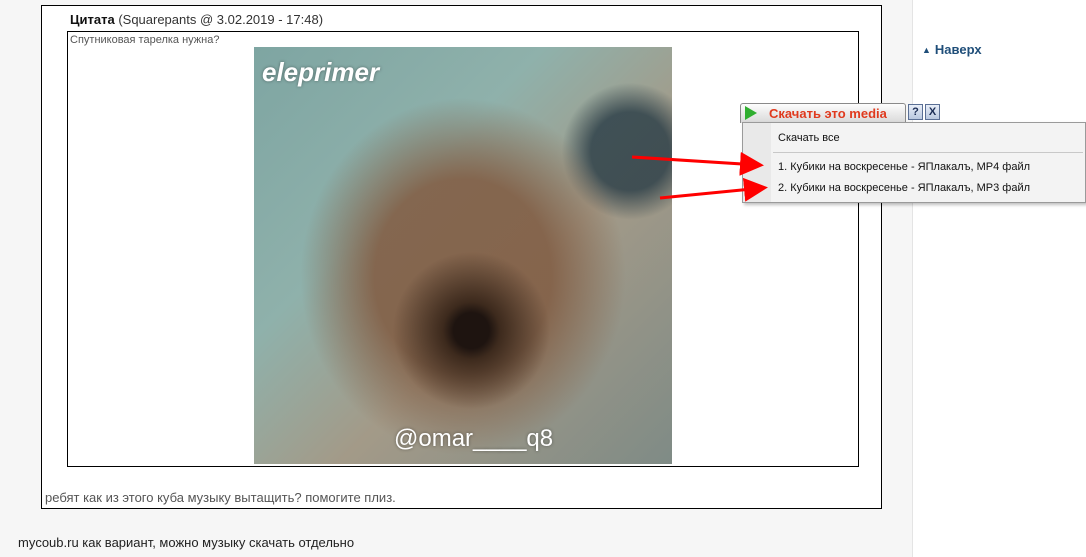  I want to click on arrow-to-mp3, so click(713, 189).